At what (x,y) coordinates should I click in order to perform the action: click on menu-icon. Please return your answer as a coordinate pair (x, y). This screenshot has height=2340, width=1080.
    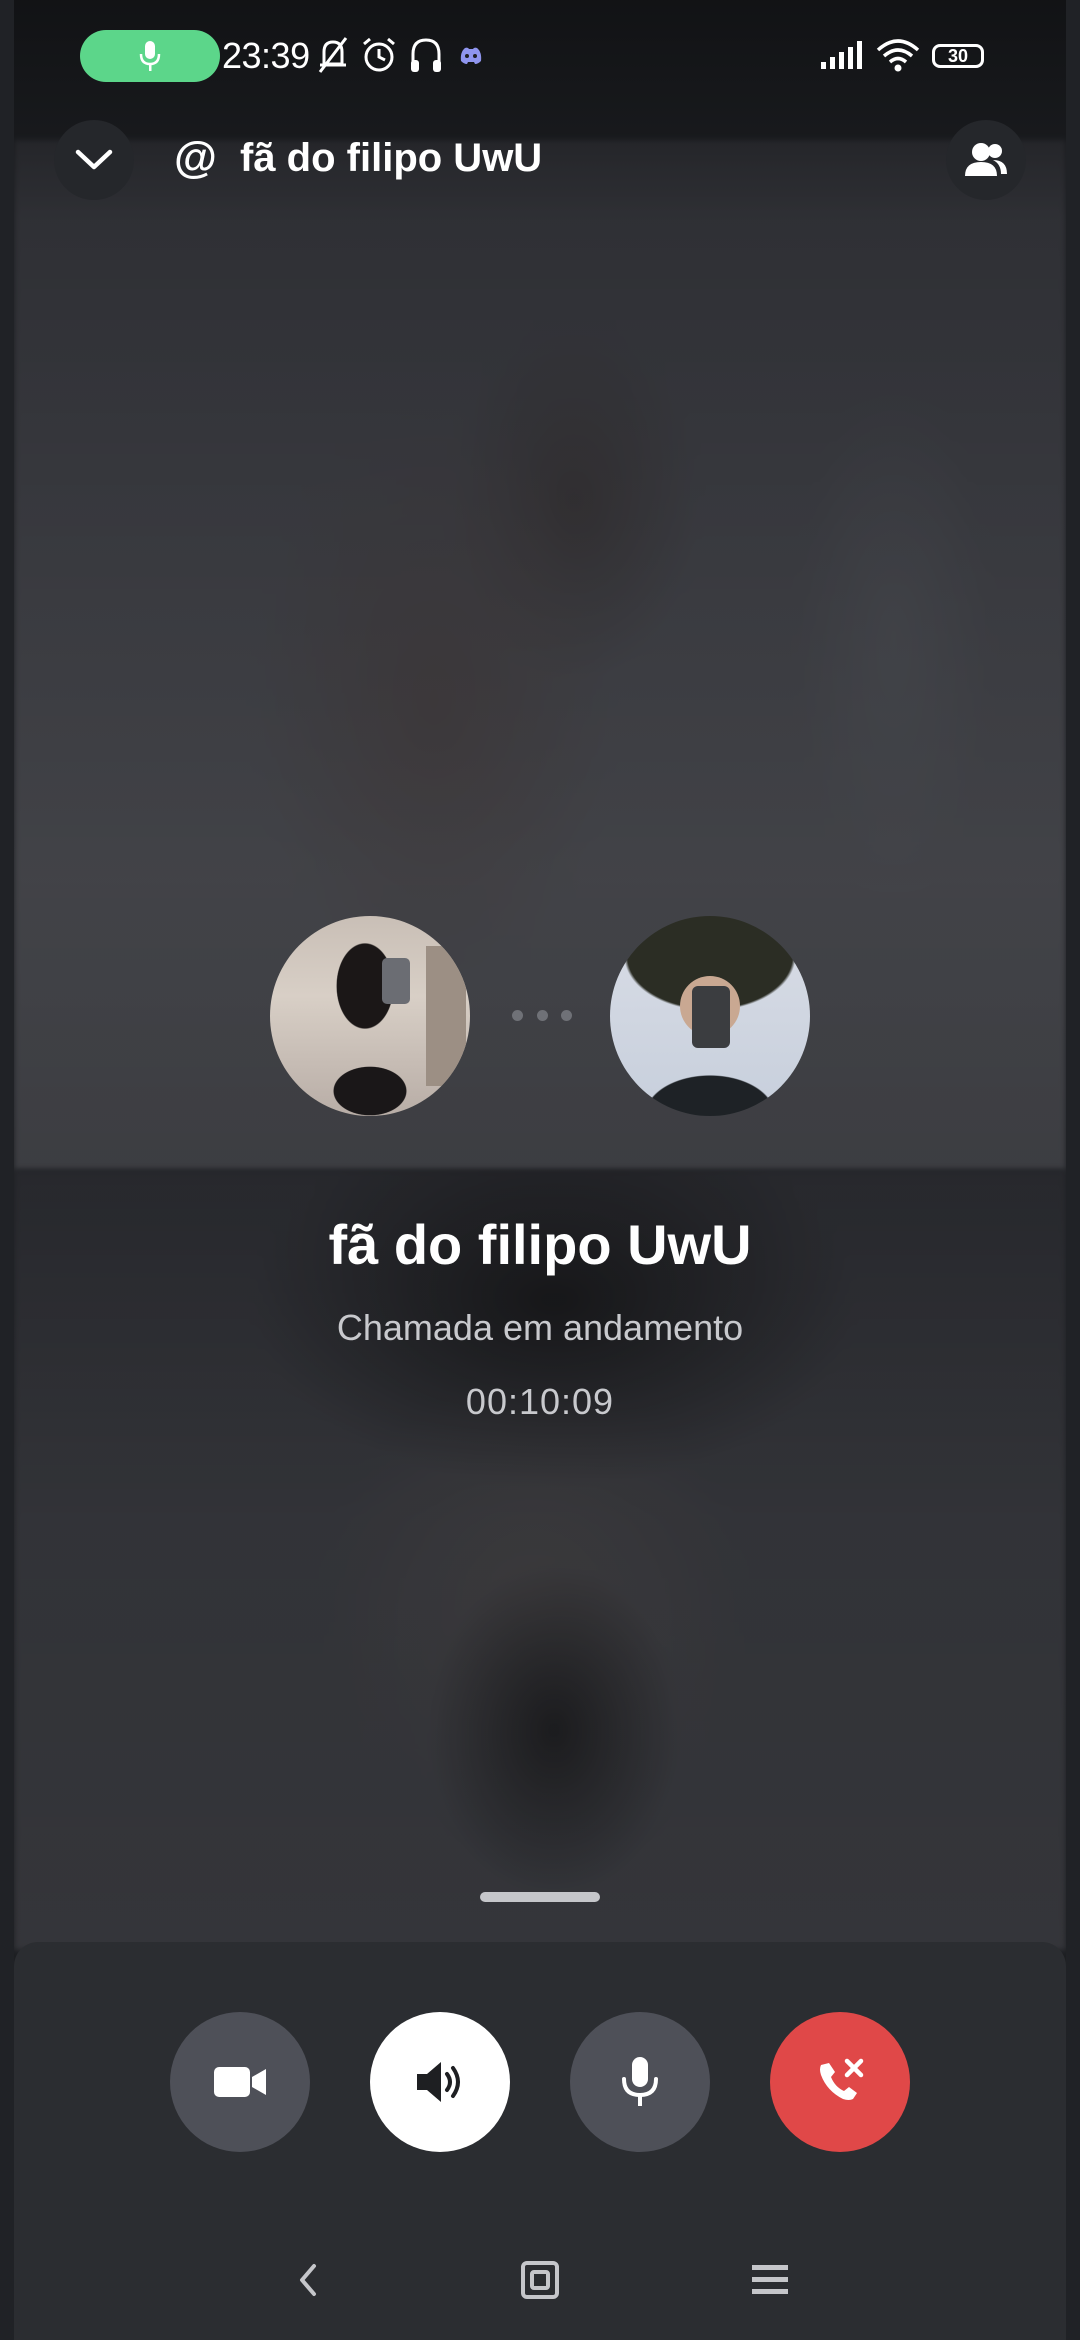
    Looking at the image, I should click on (770, 2279).